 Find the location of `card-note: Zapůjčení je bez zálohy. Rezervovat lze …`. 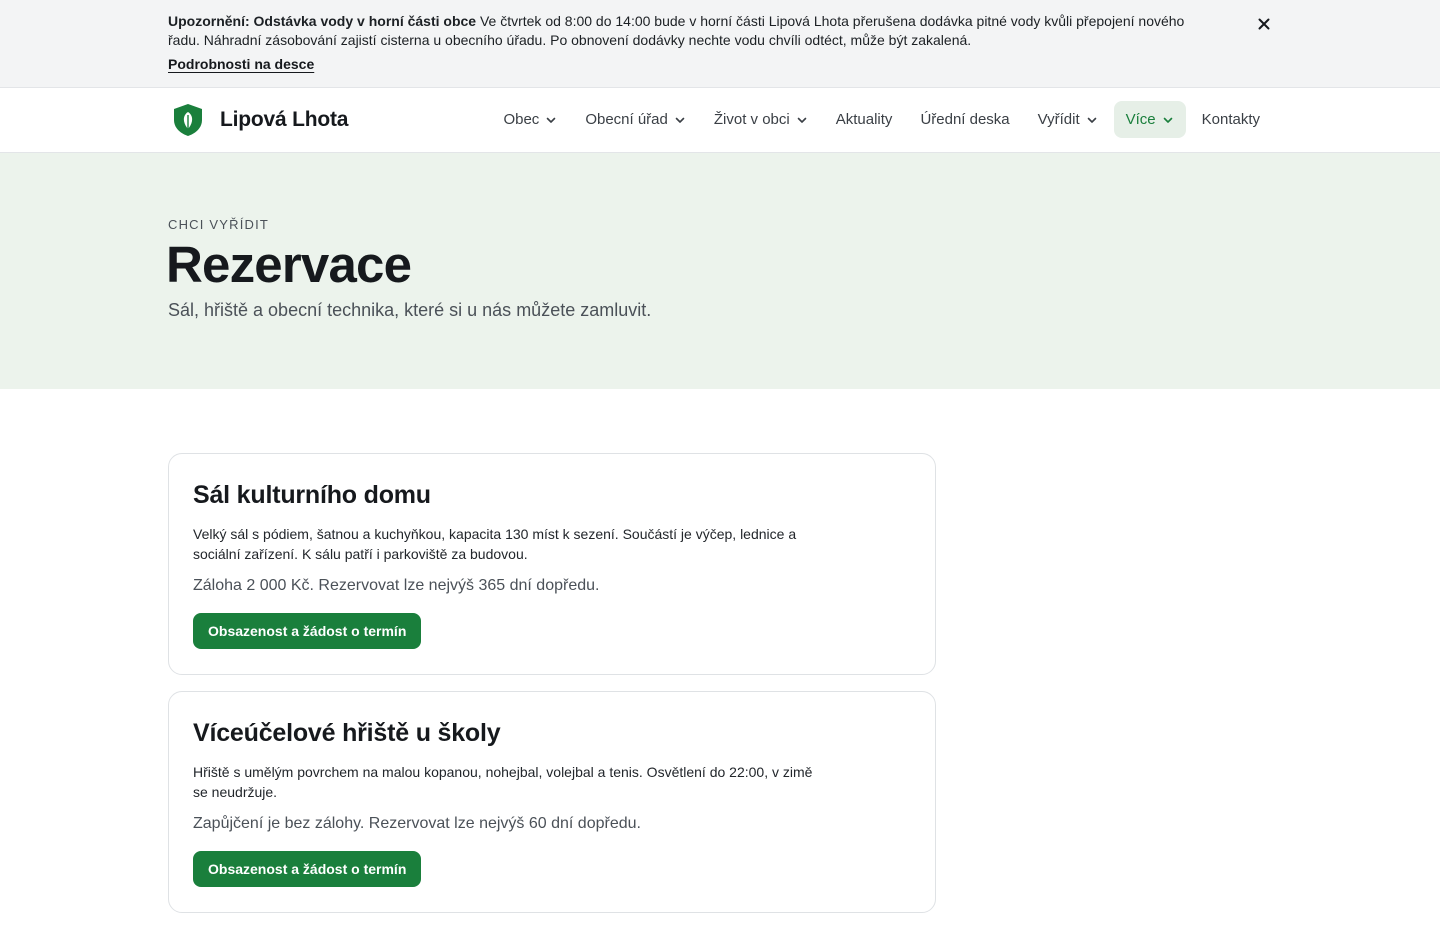

card-note: Zapůjčení je bez zálohy. Rezervovat lze … is located at coordinates (417, 823).